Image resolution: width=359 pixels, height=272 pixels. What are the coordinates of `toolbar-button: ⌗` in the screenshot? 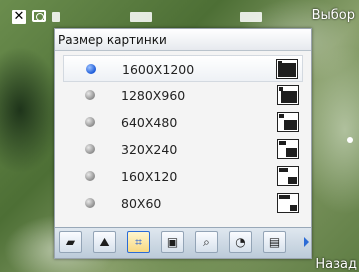 It's located at (138, 242).